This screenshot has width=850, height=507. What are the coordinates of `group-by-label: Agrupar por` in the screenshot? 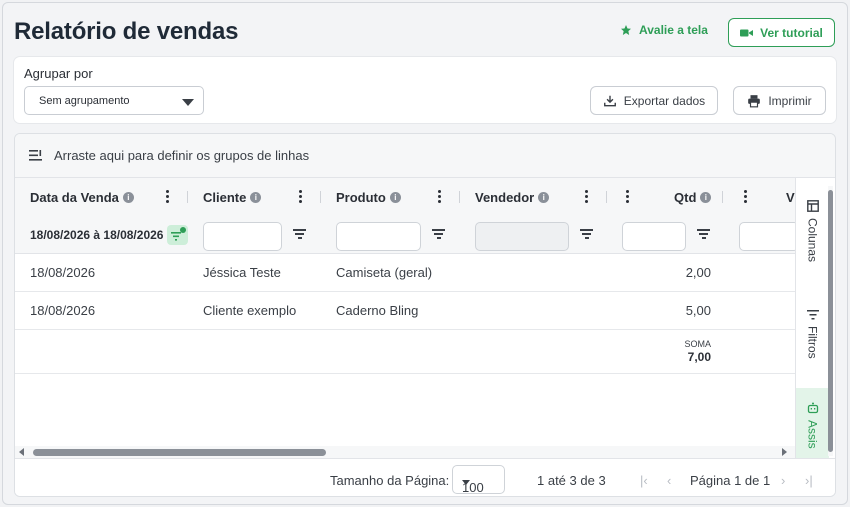 It's located at (58, 73).